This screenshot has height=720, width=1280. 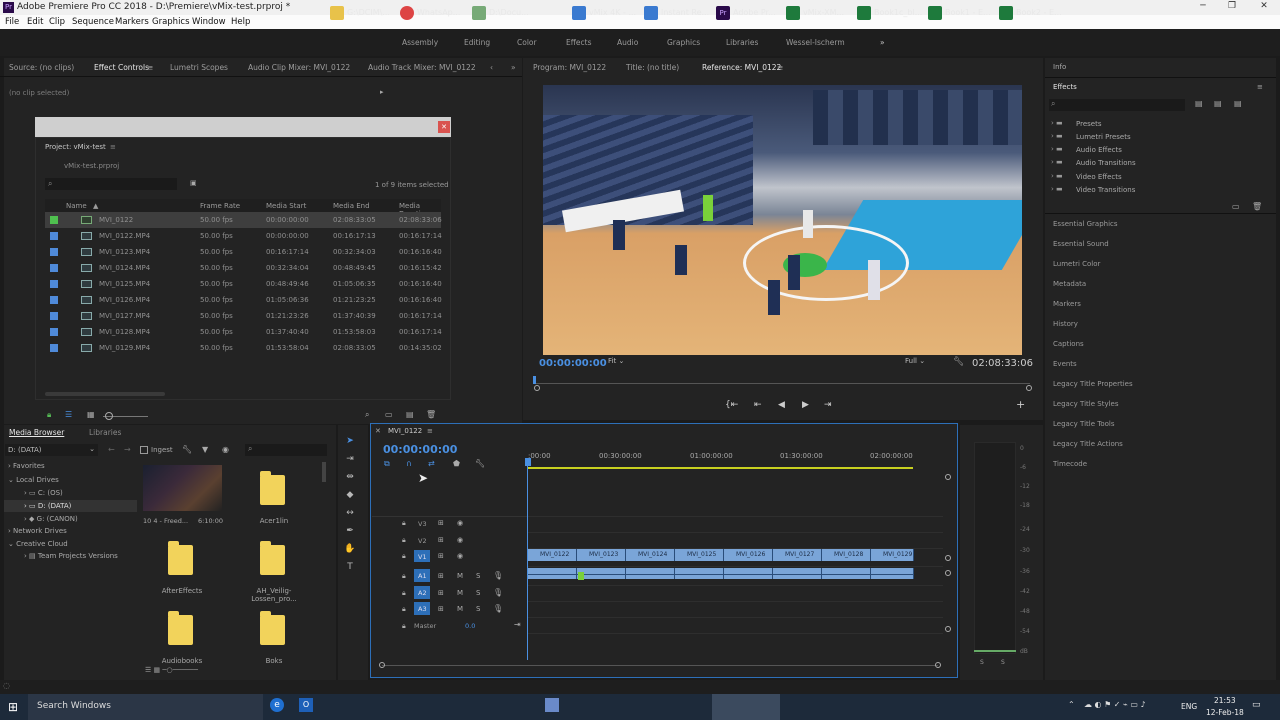 I want to click on selection-tool-icon: ➤, so click(x=350, y=442).